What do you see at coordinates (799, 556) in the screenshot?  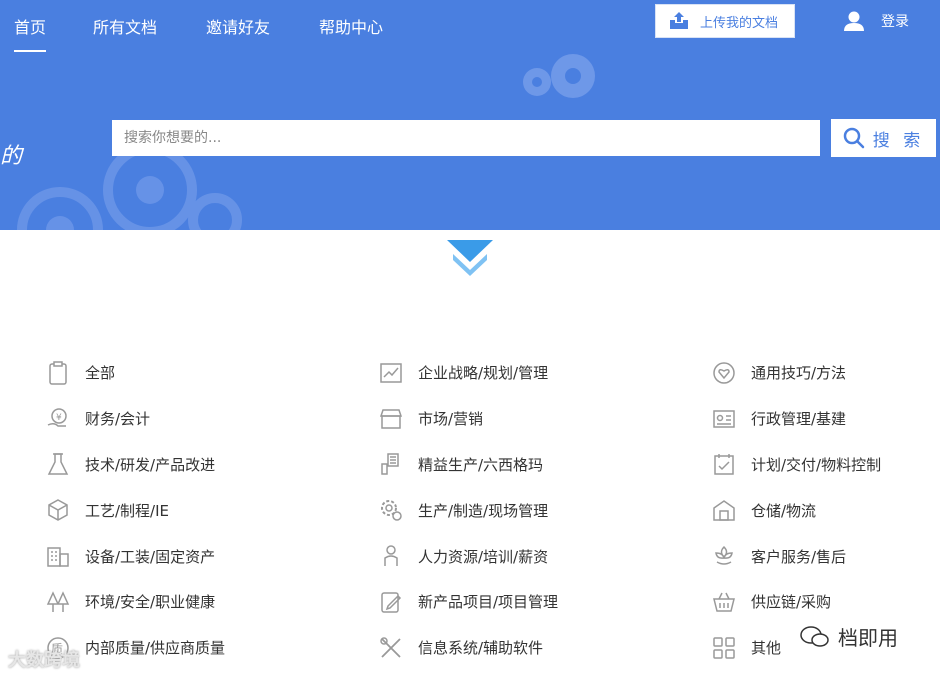 I see `category-label: 客户服务/售后` at bounding box center [799, 556].